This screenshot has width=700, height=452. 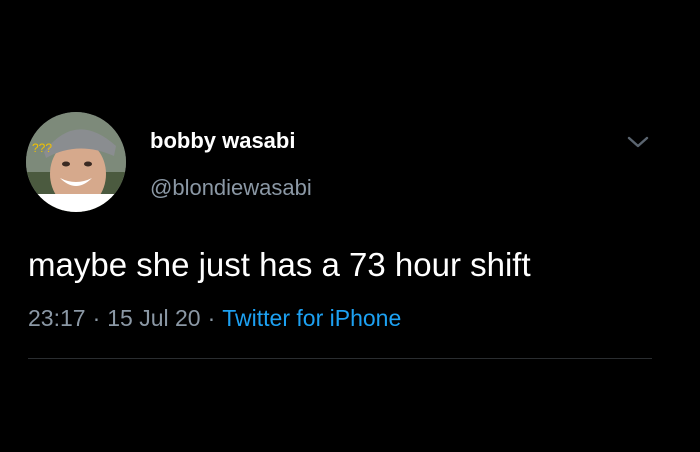 I want to click on chevron-down-icon, so click(x=638, y=142).